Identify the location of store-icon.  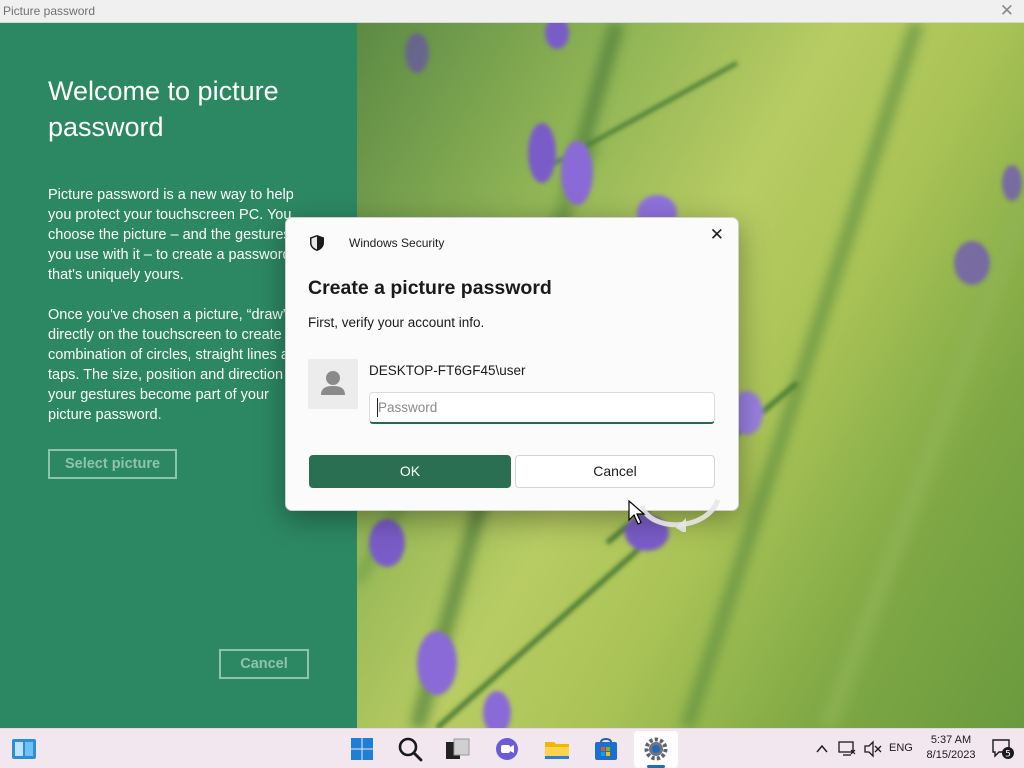
(606, 749).